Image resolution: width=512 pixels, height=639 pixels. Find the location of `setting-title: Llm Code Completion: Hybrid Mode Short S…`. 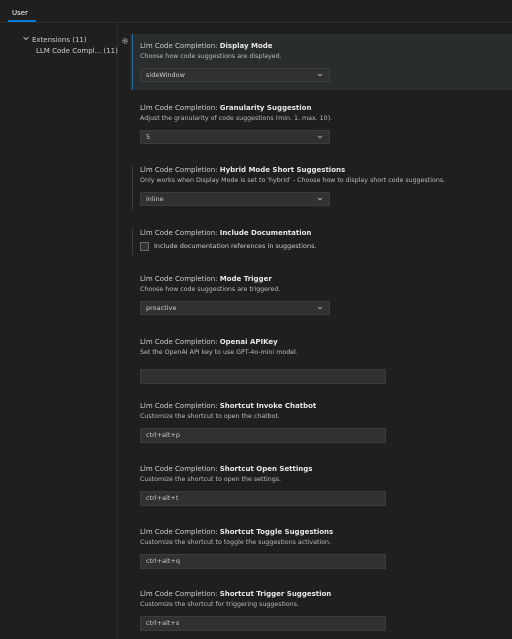

setting-title: Llm Code Completion: Hybrid Mode Short S… is located at coordinates (243, 170).